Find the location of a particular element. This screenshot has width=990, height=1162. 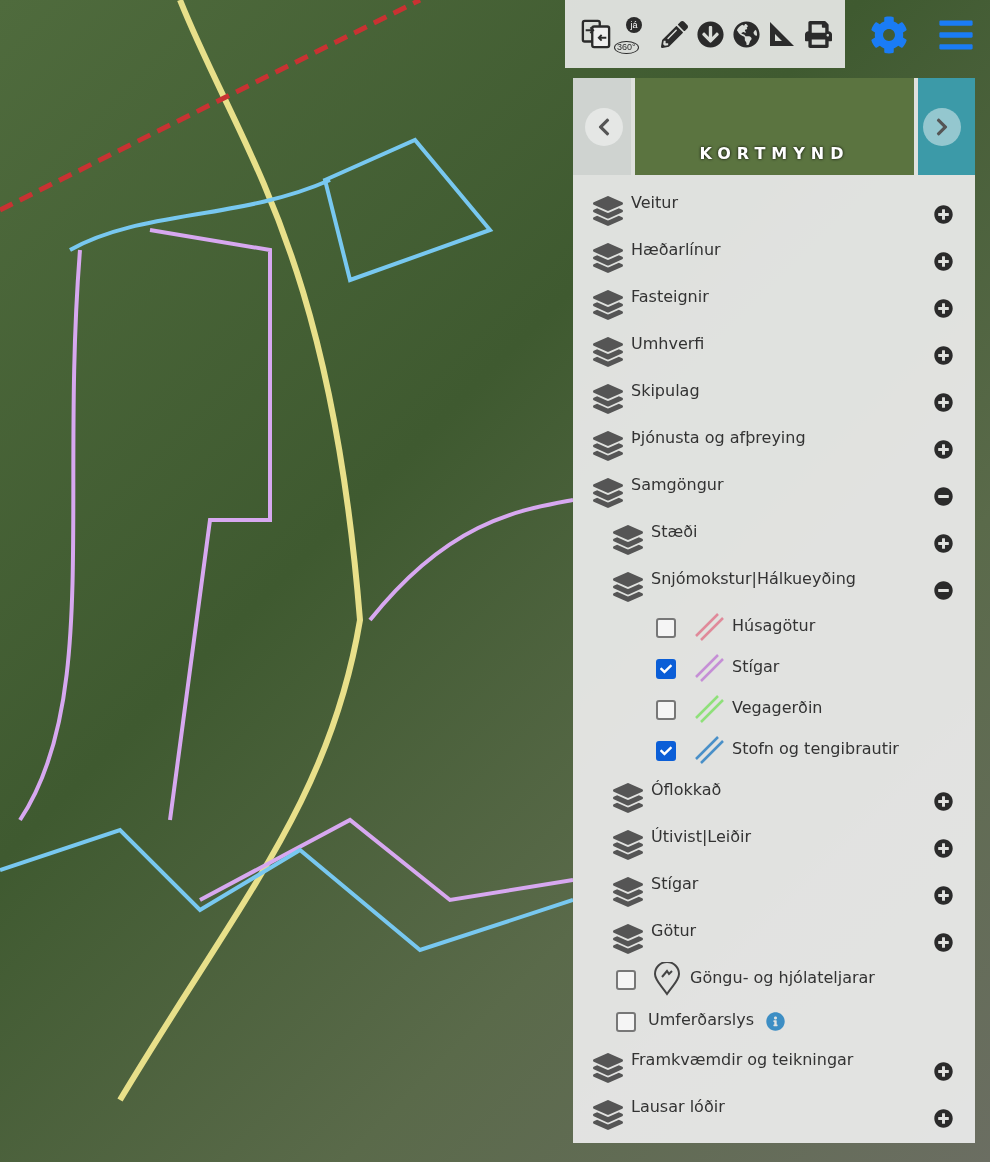

badge: já is located at coordinates (634, 25).